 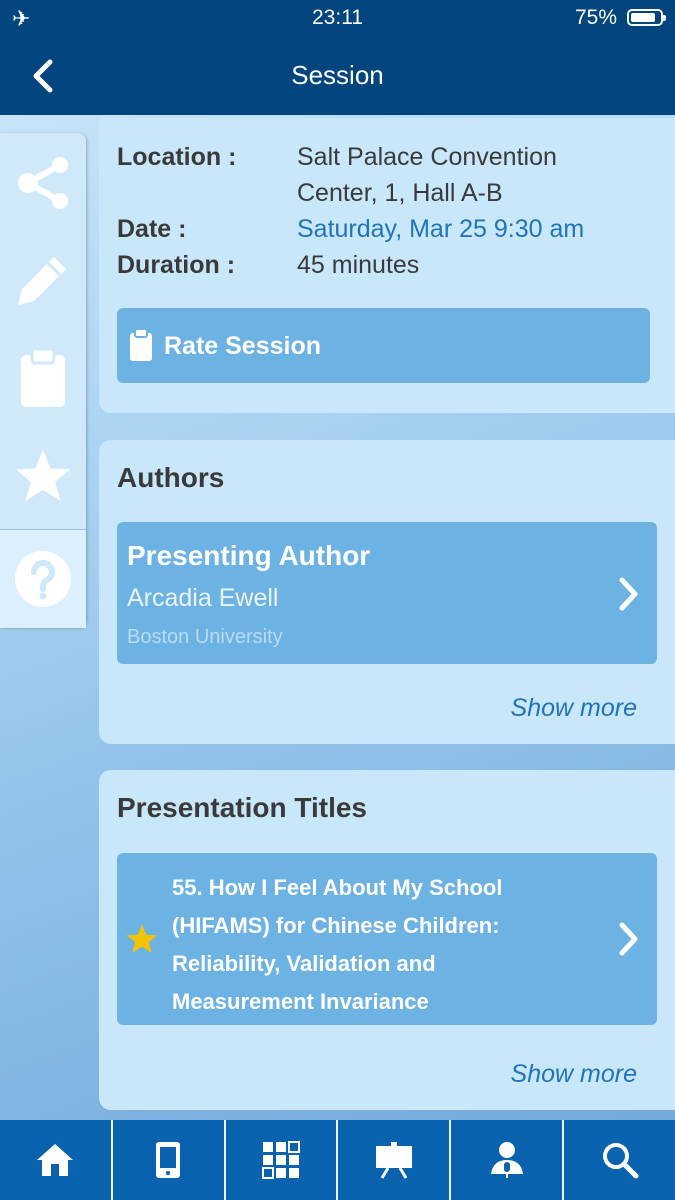 I want to click on tab-bar, so click(x=337, y=1160).